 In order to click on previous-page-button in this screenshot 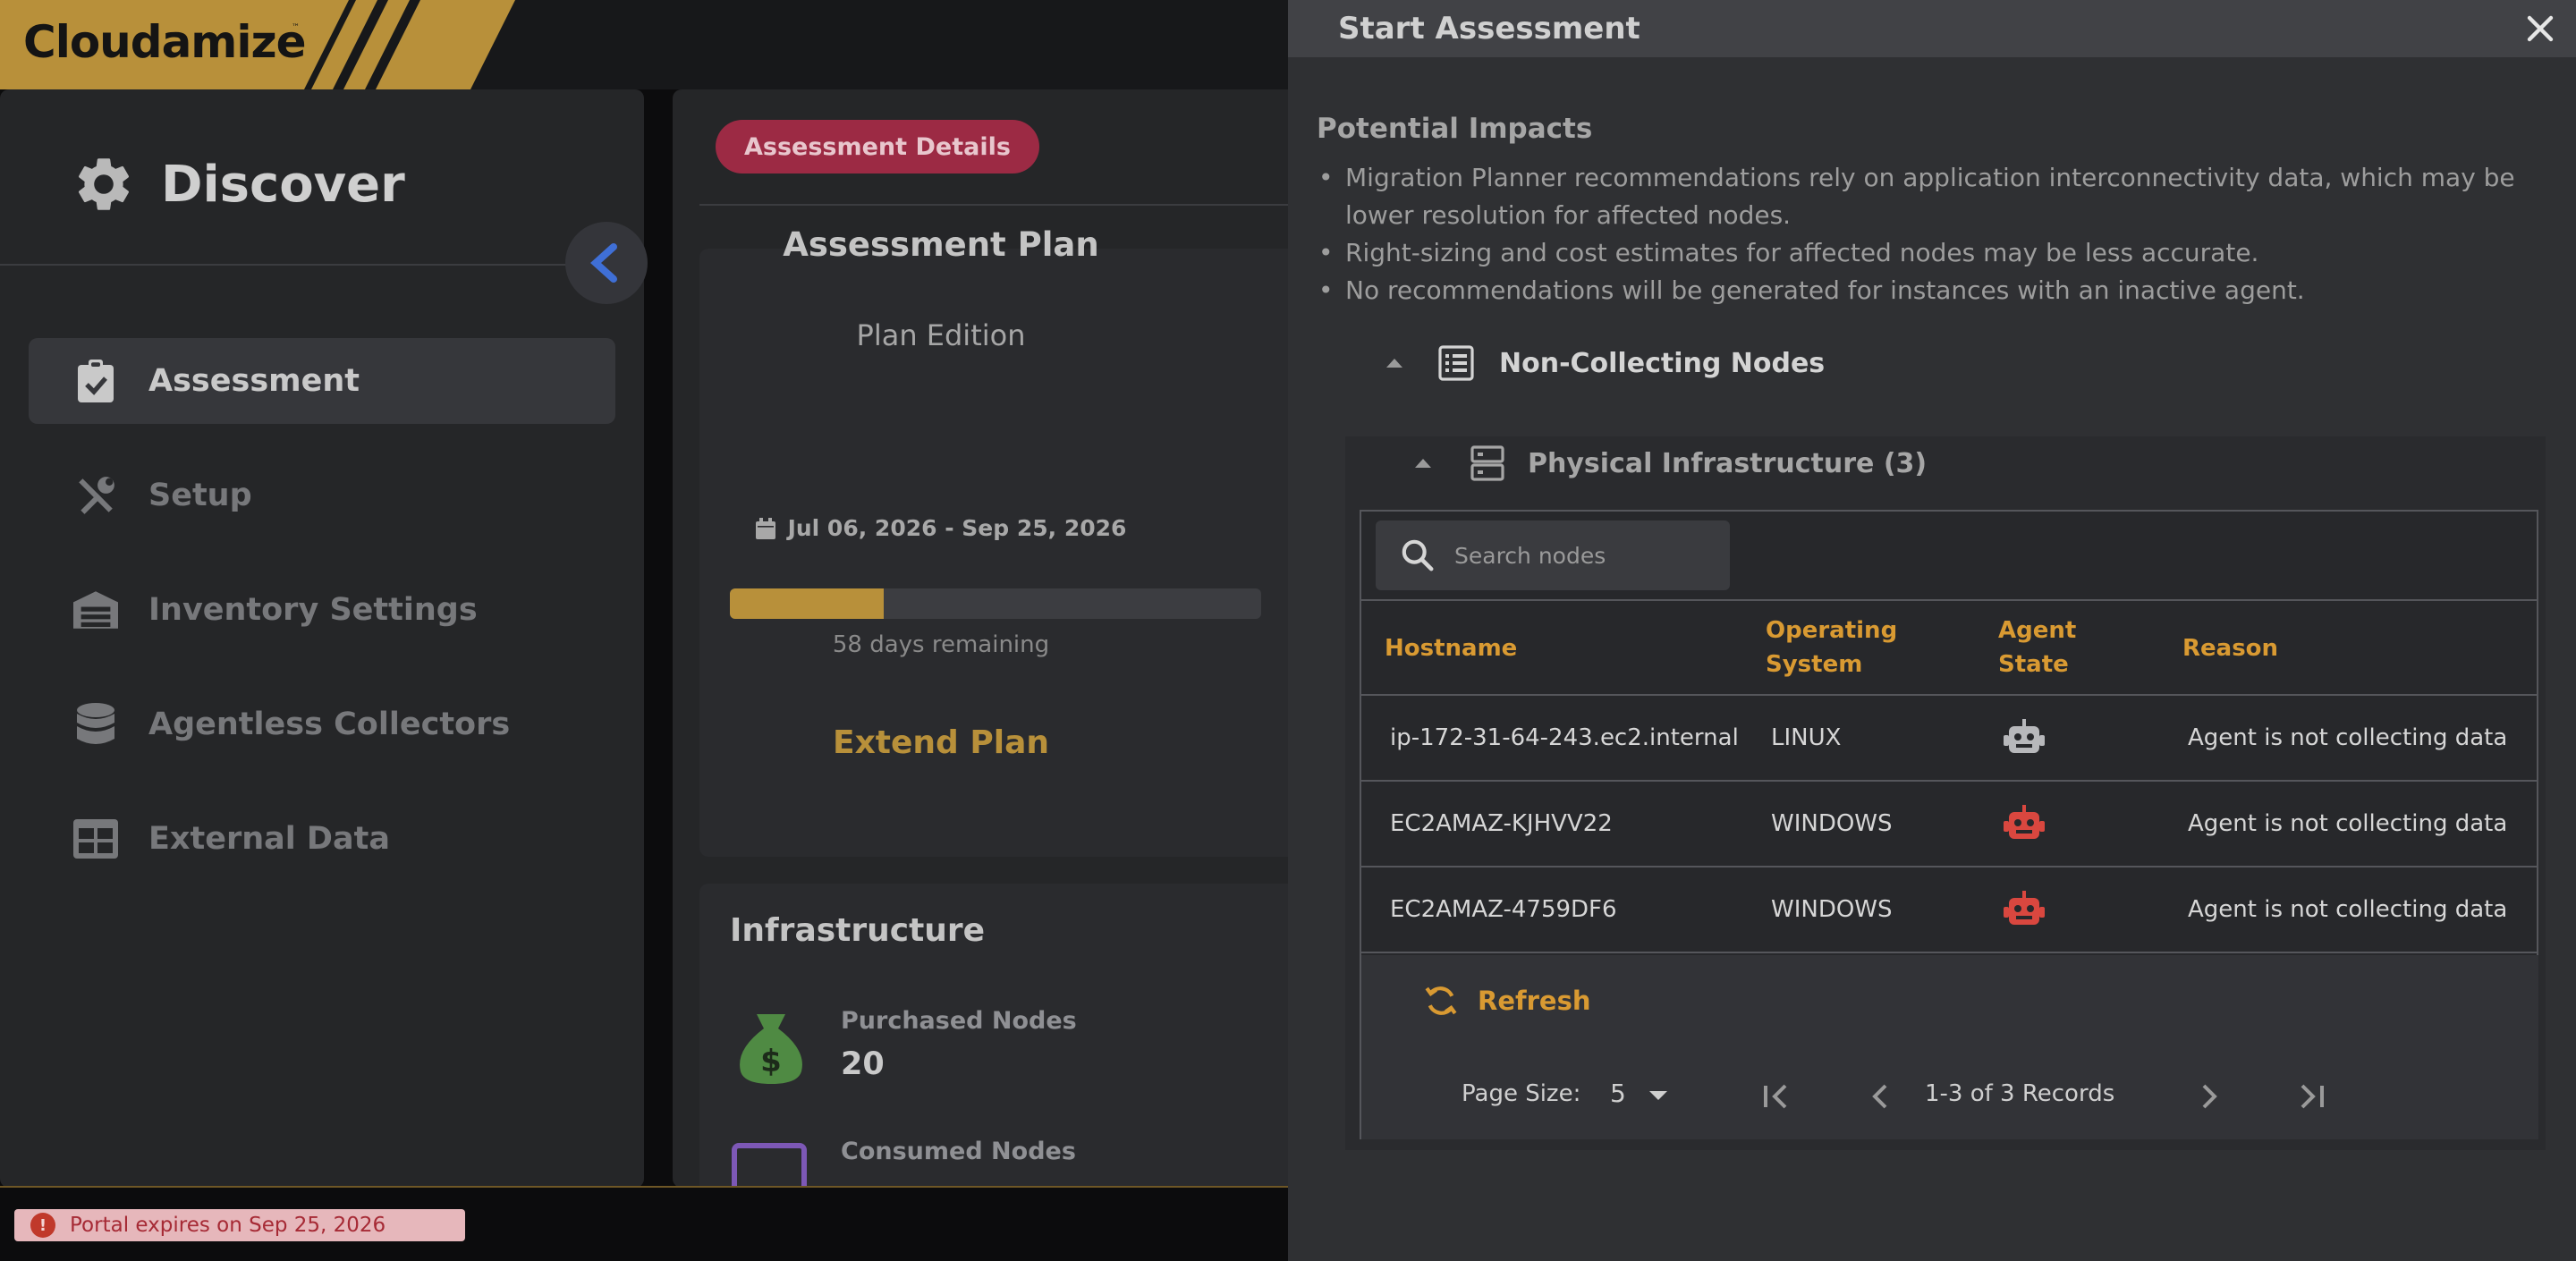, I will do `click(1880, 1096)`.